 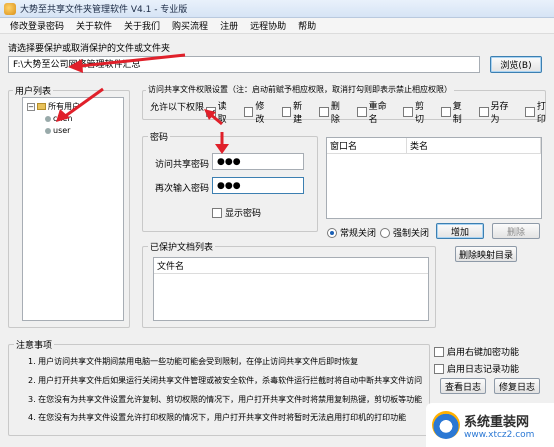 I want to click on delete-button: 删除, so click(x=516, y=231).